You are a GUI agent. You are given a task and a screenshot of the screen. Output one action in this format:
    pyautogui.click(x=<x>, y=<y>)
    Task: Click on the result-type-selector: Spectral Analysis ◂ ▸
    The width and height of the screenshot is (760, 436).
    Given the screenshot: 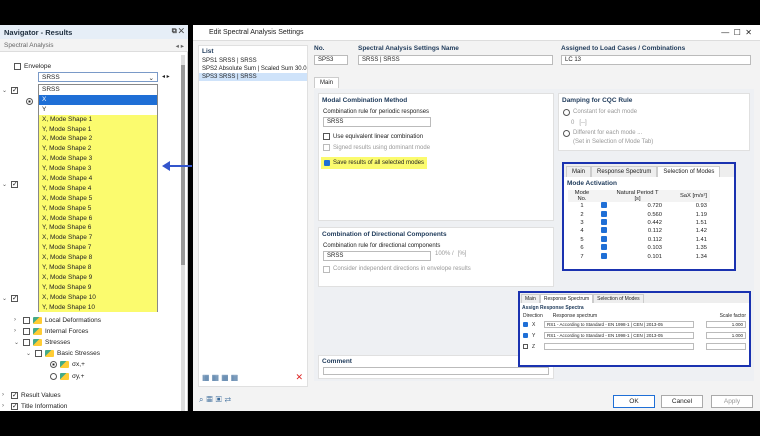 What is the action you would take?
    pyautogui.click(x=94, y=45)
    